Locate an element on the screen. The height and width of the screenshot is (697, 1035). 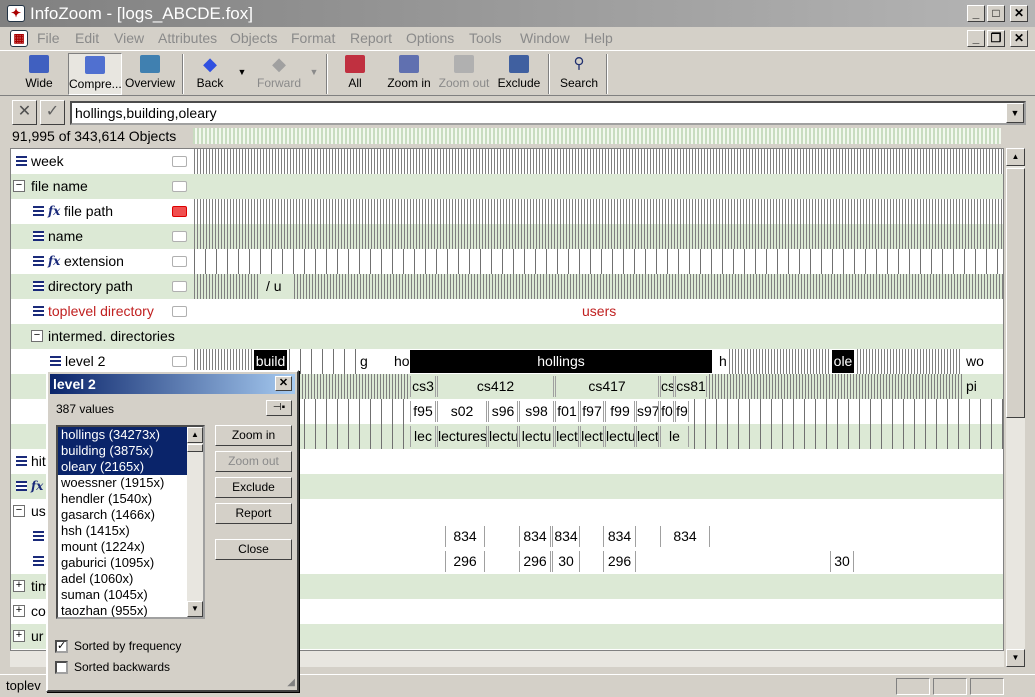
resize-grip-icon: ◢ is located at coordinates (291, 682).